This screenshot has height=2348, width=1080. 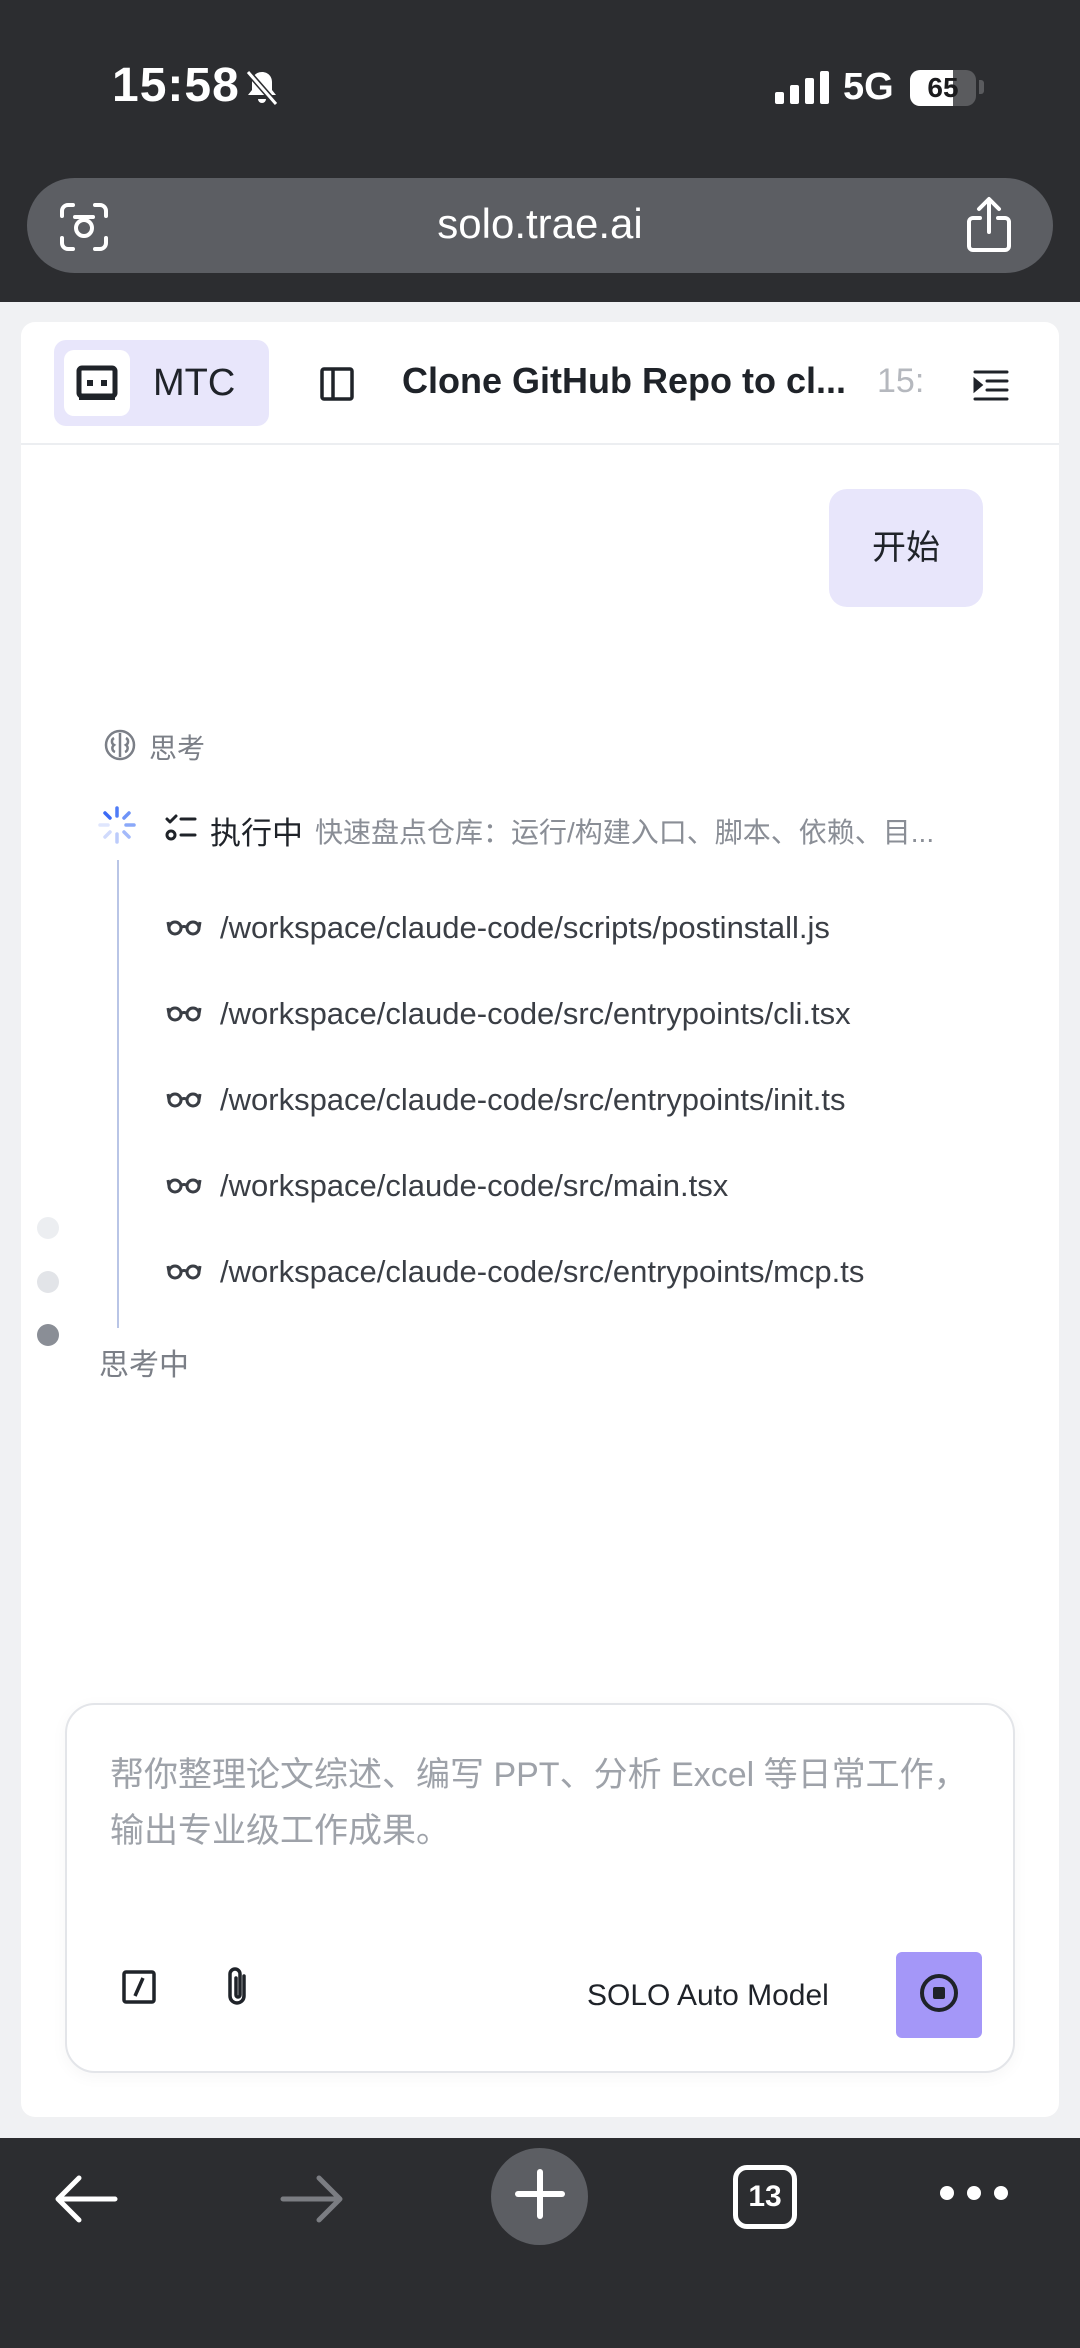 What do you see at coordinates (765, 2197) in the screenshot?
I see `tab-count-button: 13` at bounding box center [765, 2197].